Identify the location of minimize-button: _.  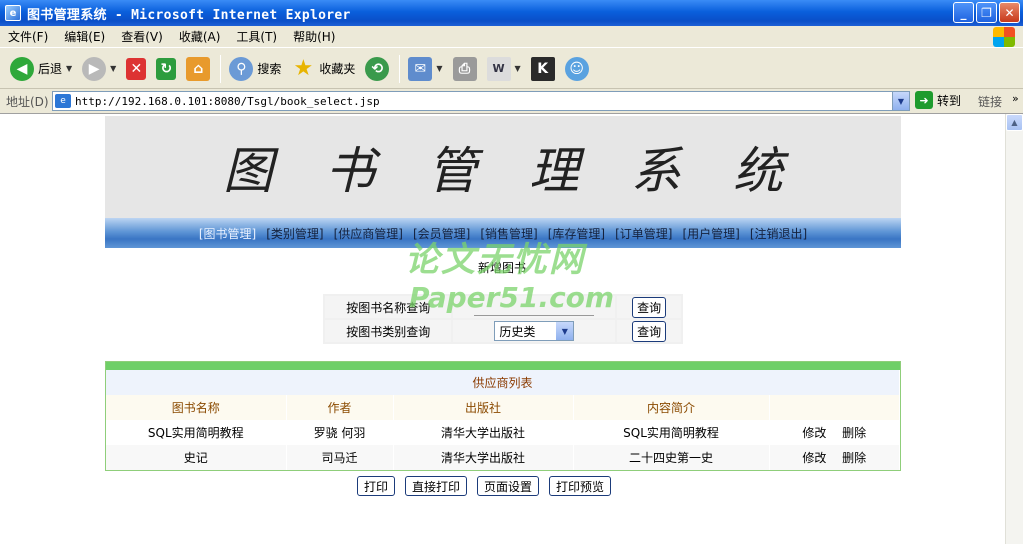
(963, 12).